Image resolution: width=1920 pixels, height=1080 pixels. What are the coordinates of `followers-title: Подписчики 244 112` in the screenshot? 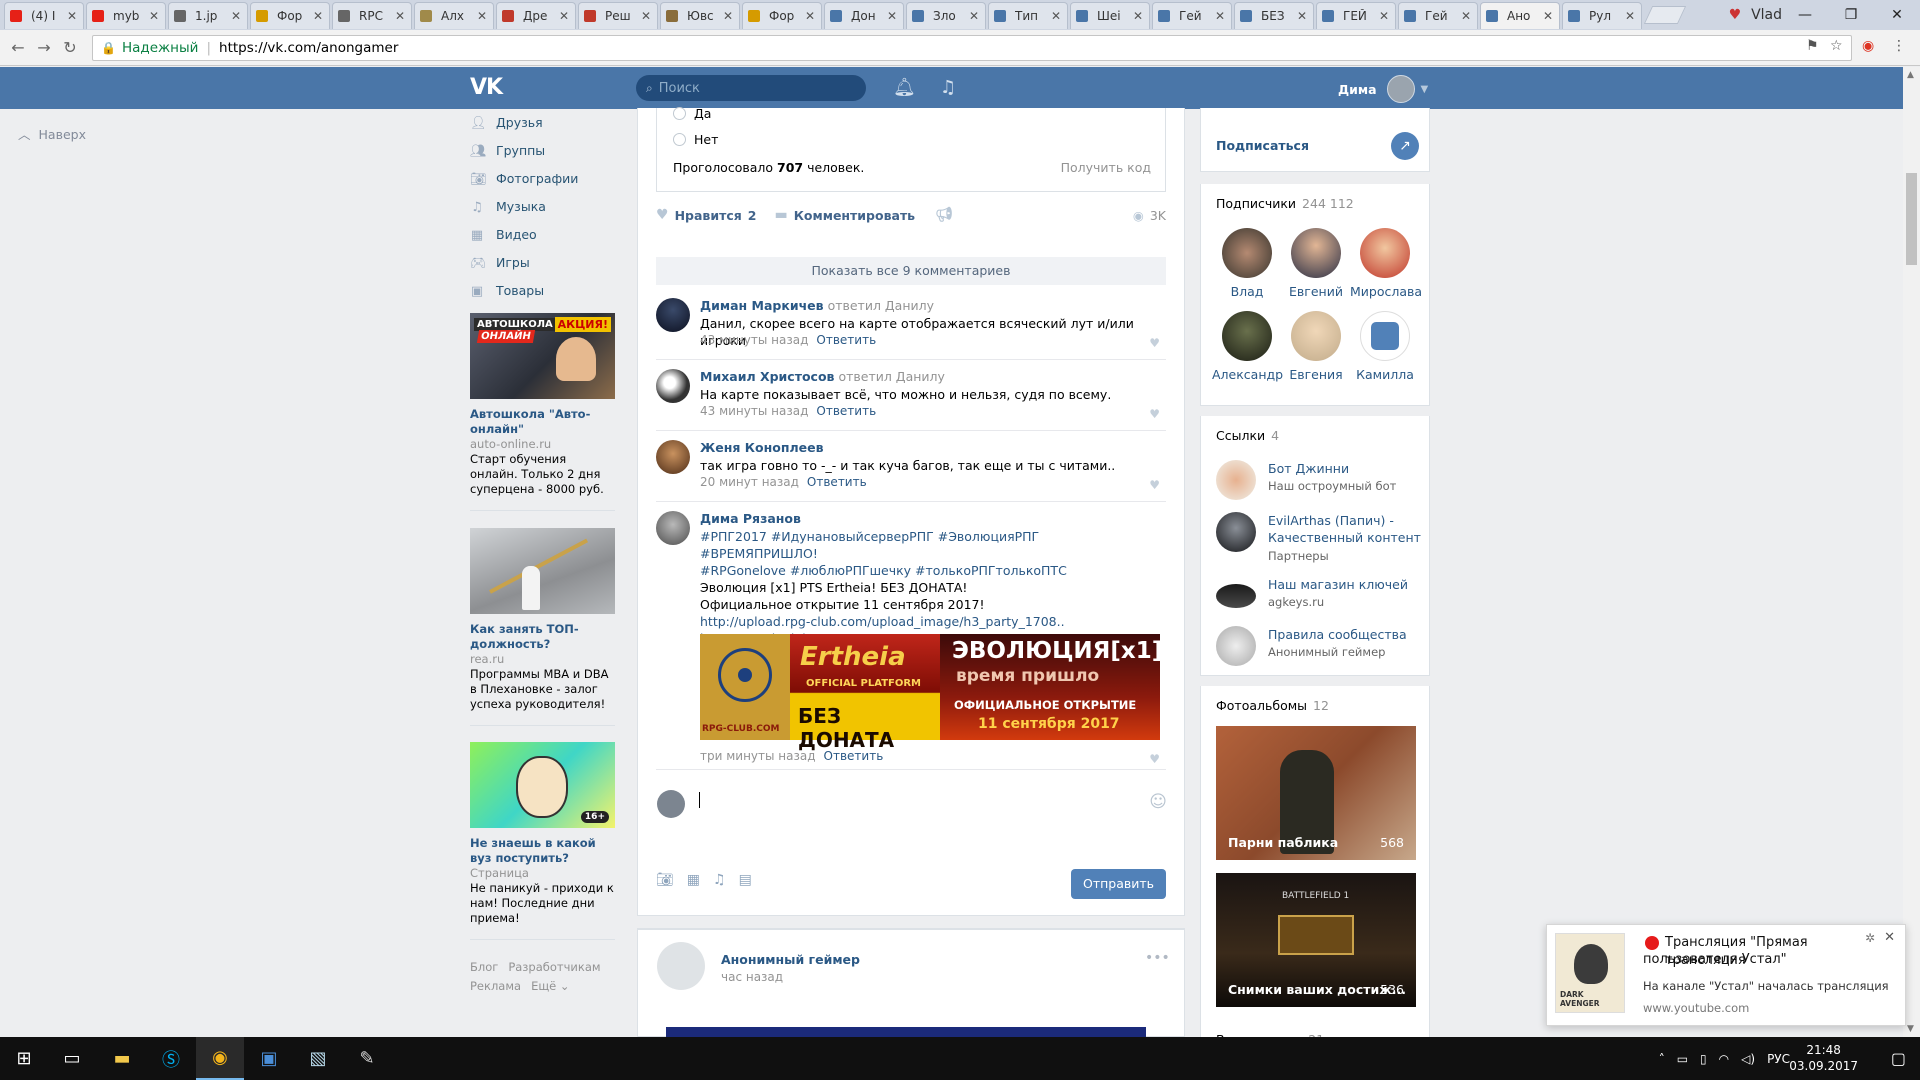 It's located at (1285, 203).